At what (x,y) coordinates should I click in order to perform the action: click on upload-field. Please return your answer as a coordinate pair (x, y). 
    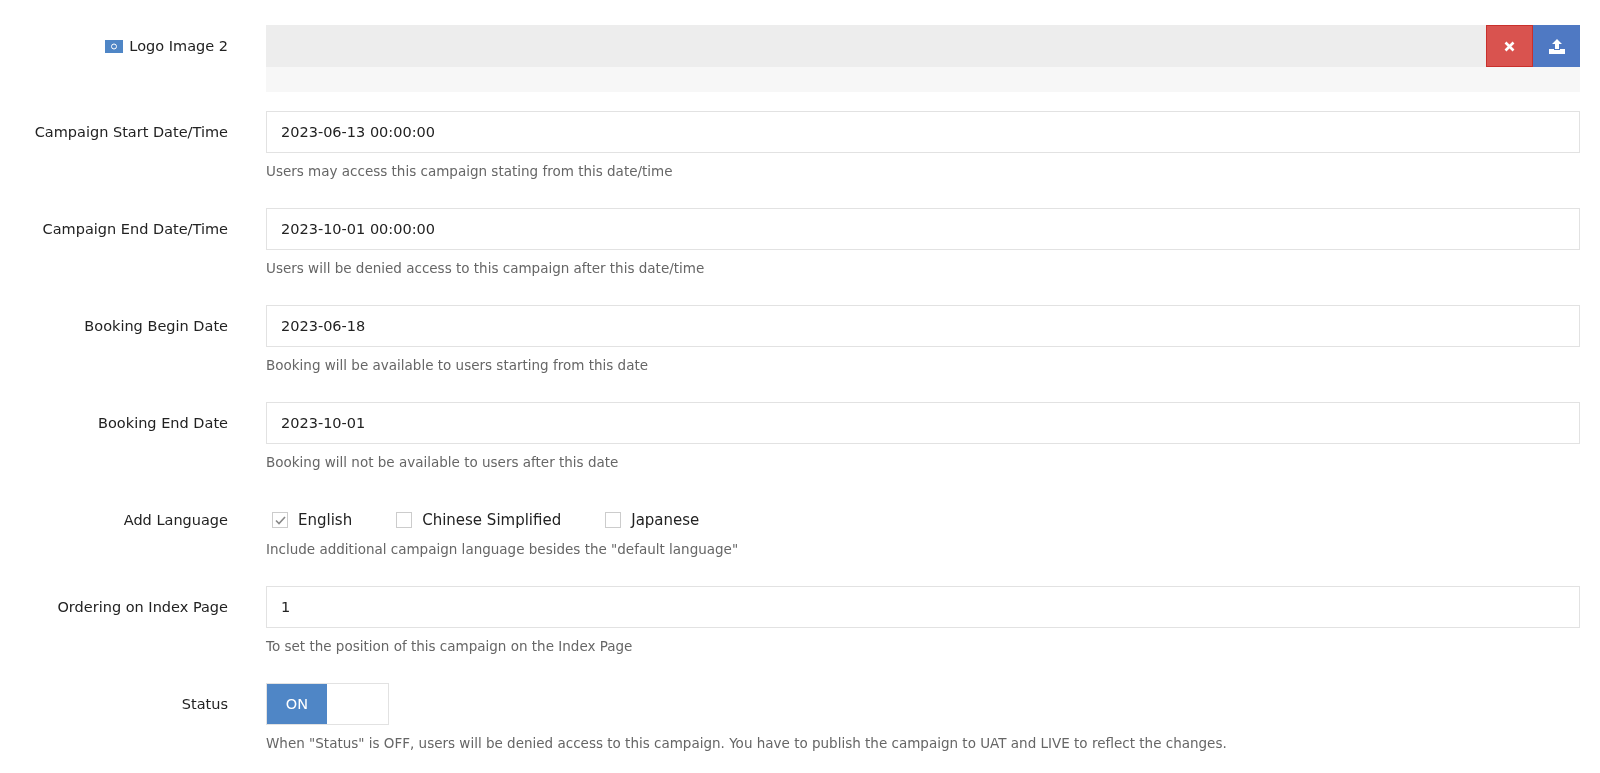
    Looking at the image, I should click on (923, 46).